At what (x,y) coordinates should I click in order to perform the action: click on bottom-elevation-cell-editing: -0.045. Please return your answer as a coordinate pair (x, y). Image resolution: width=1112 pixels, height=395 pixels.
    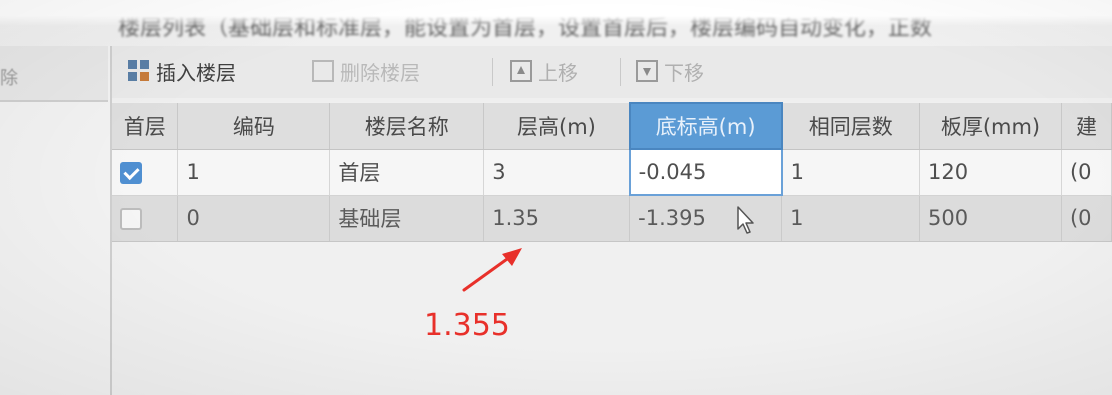
    Looking at the image, I should click on (705, 172).